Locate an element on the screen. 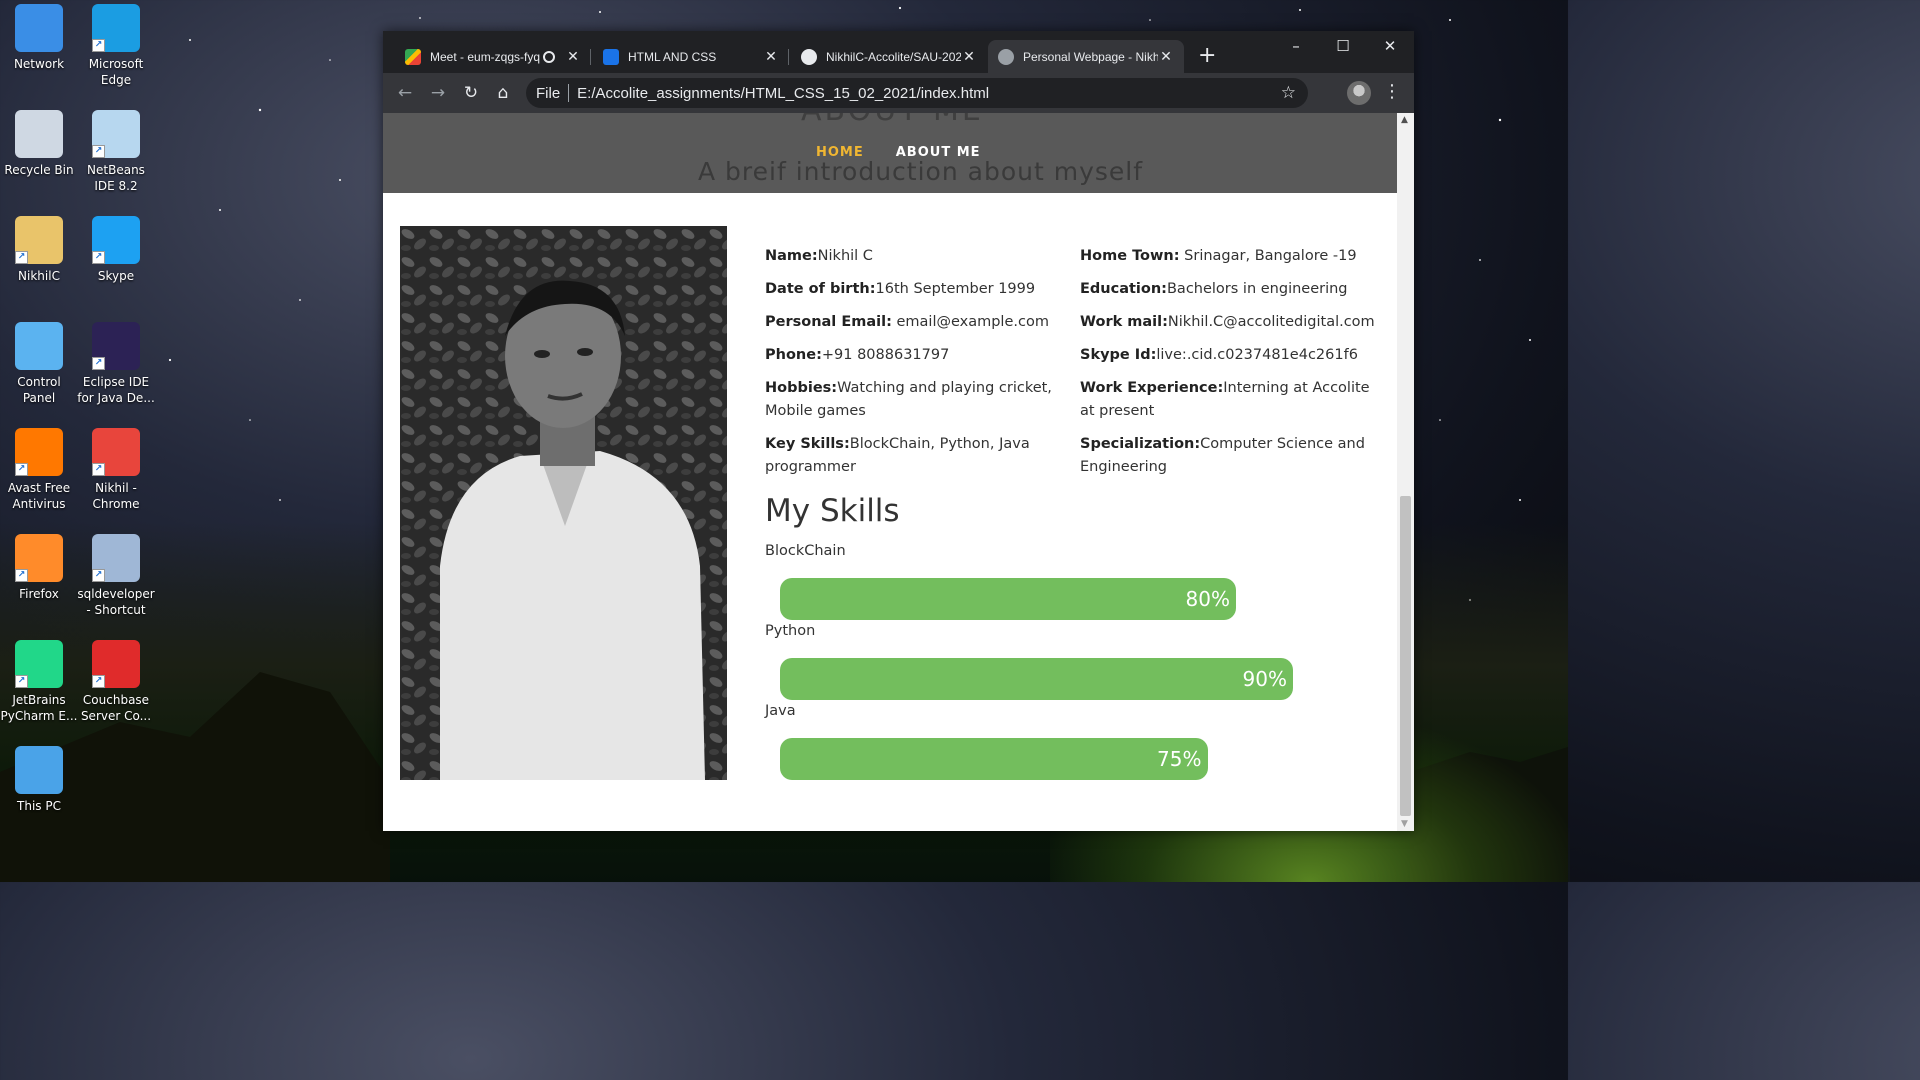  tab-google-meet: Meet - eum-zqgs-fyq ✕ is located at coordinates (493, 56).